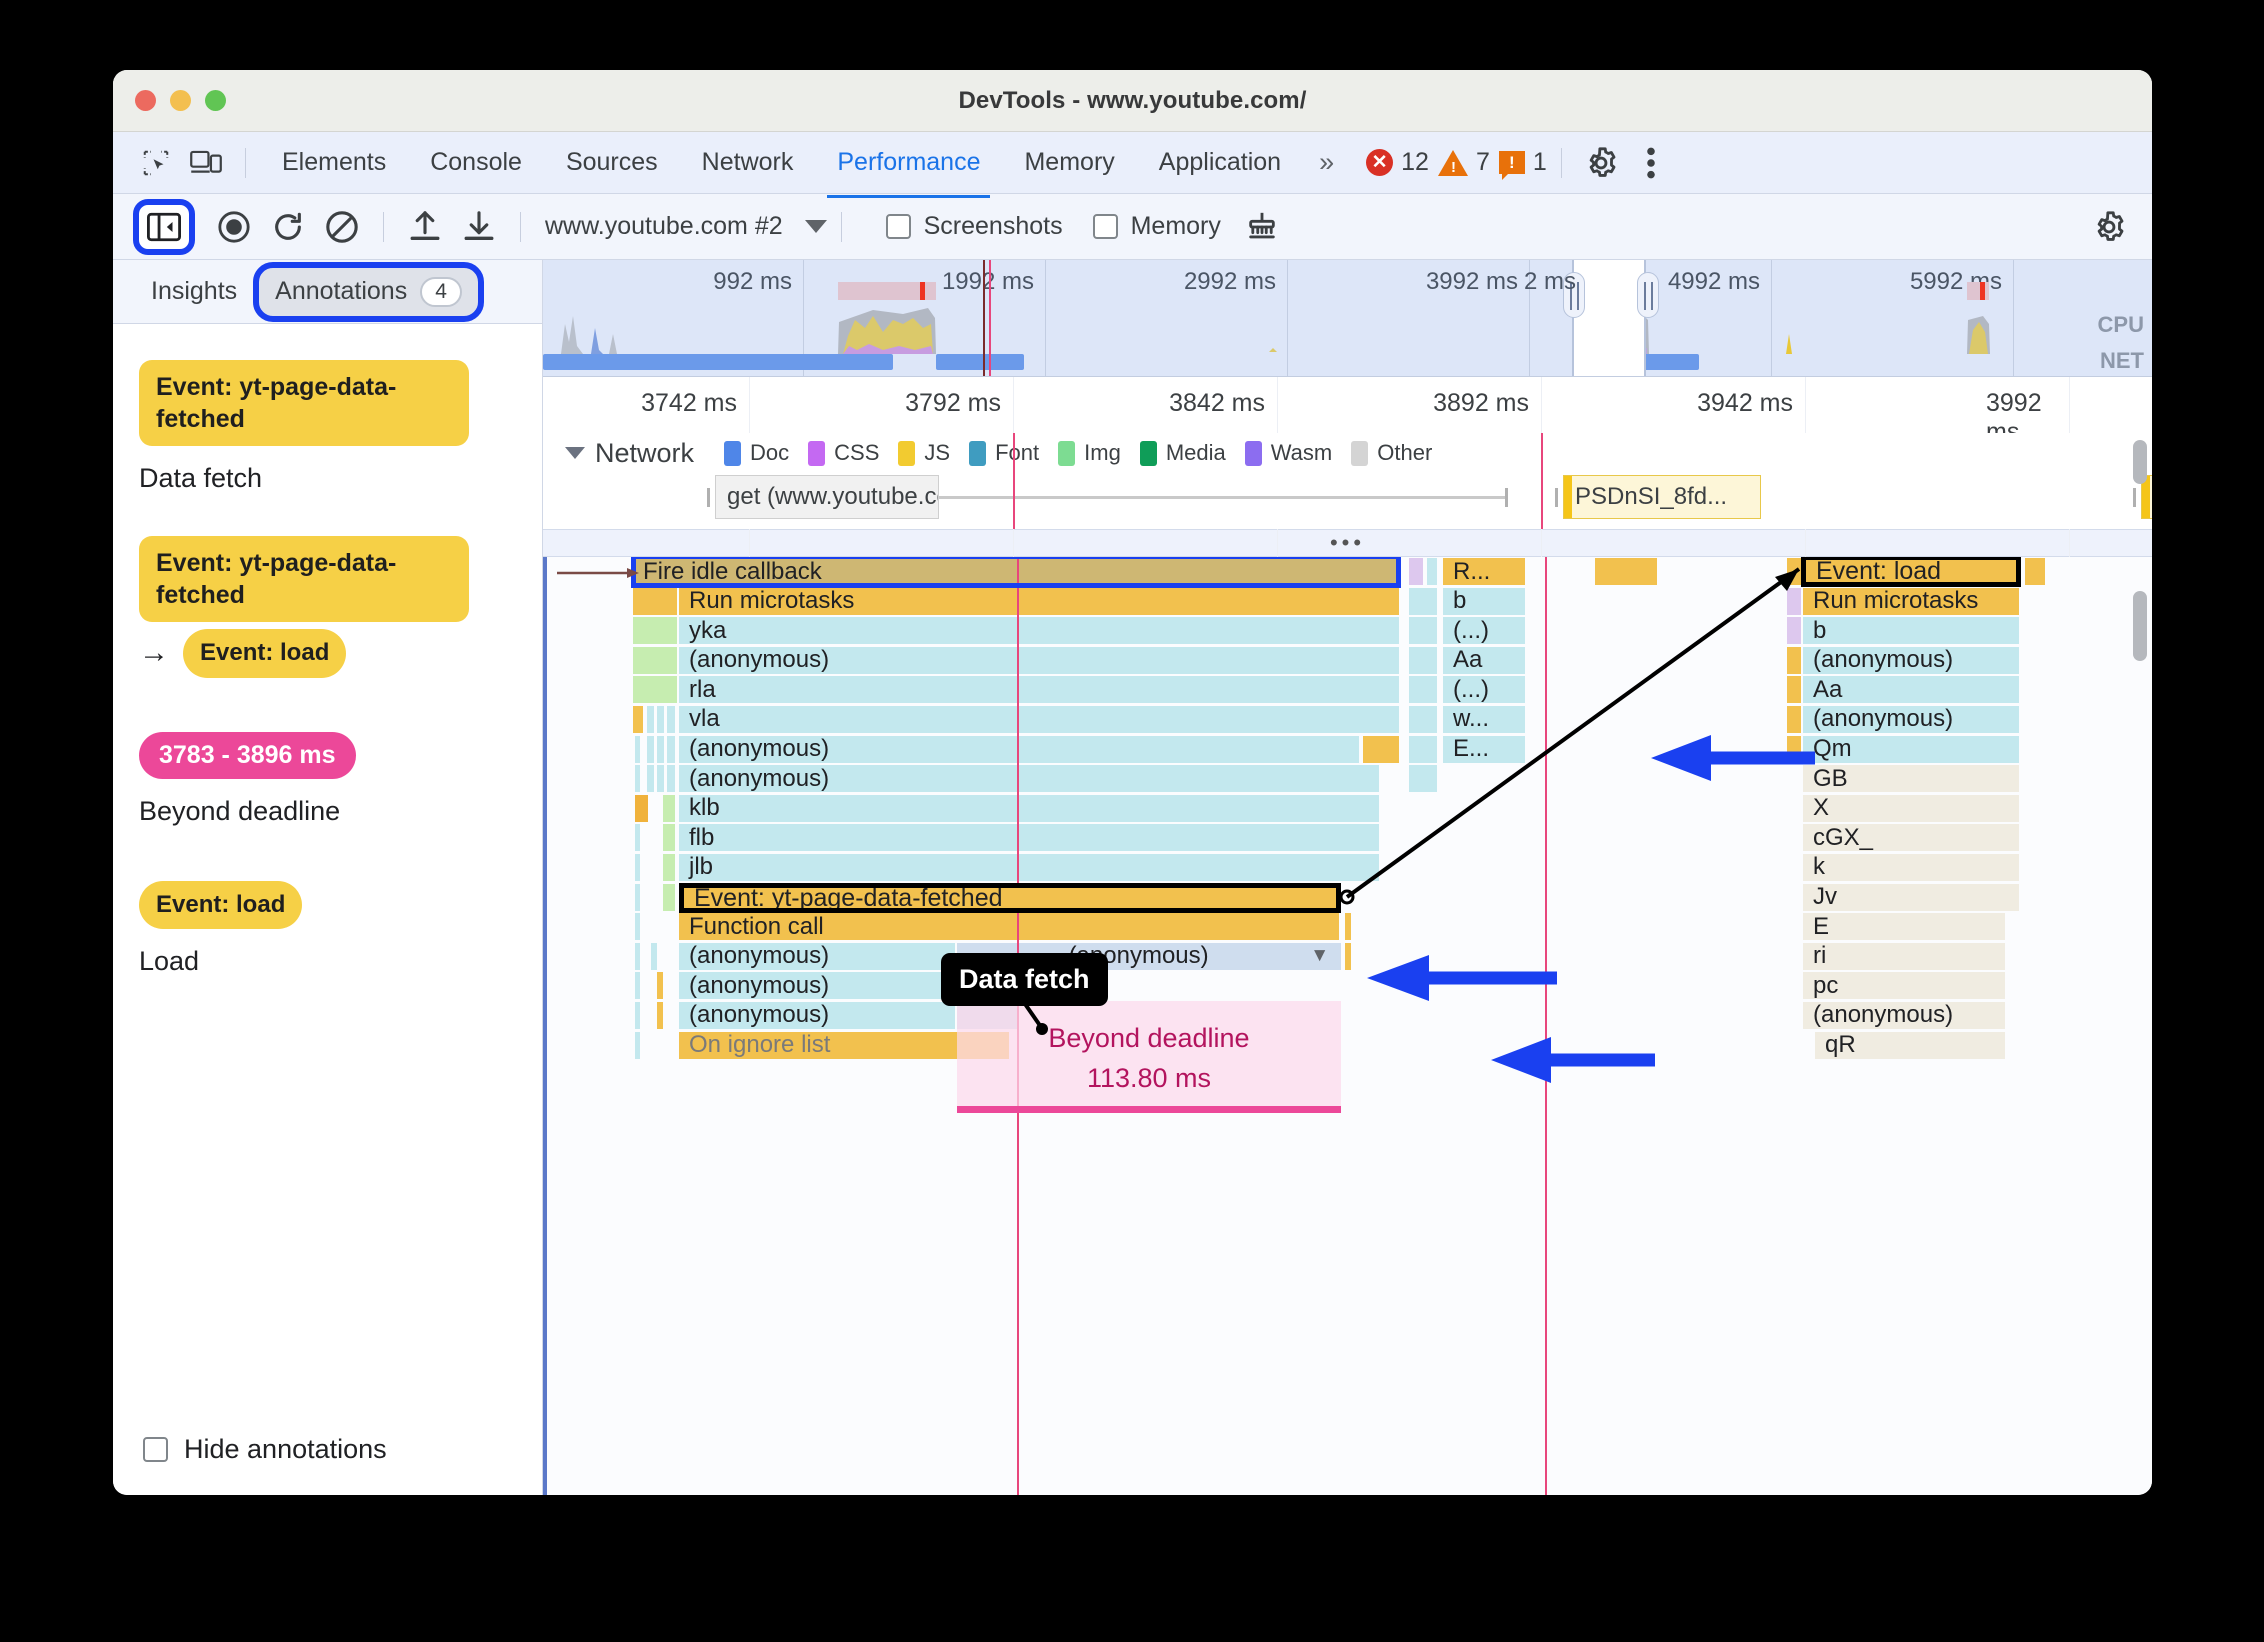  What do you see at coordinates (221, 905) in the screenshot?
I see `annotation-chip: Event: load` at bounding box center [221, 905].